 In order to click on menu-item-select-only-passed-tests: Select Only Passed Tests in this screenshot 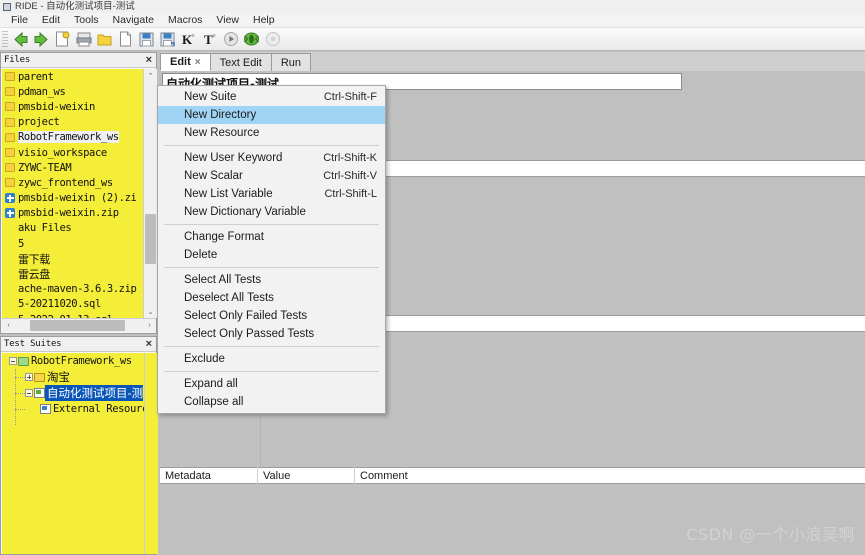, I will do `click(271, 334)`.